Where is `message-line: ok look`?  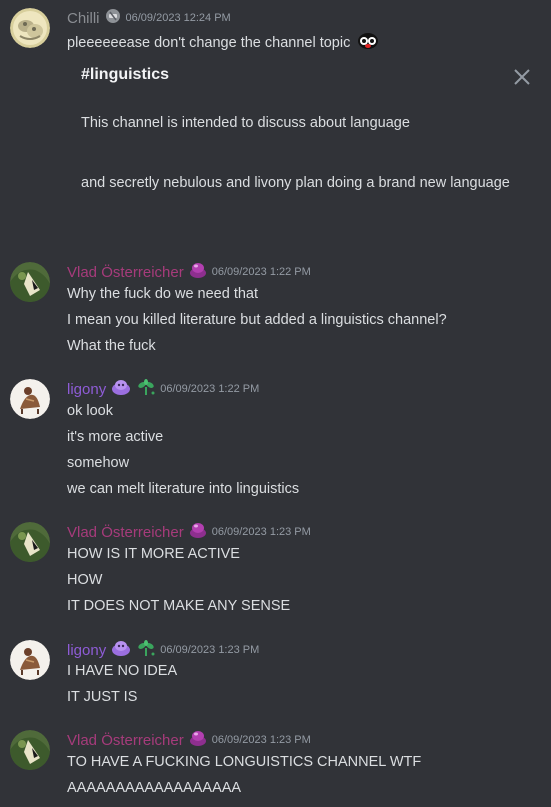 message-line: ok look is located at coordinates (90, 411).